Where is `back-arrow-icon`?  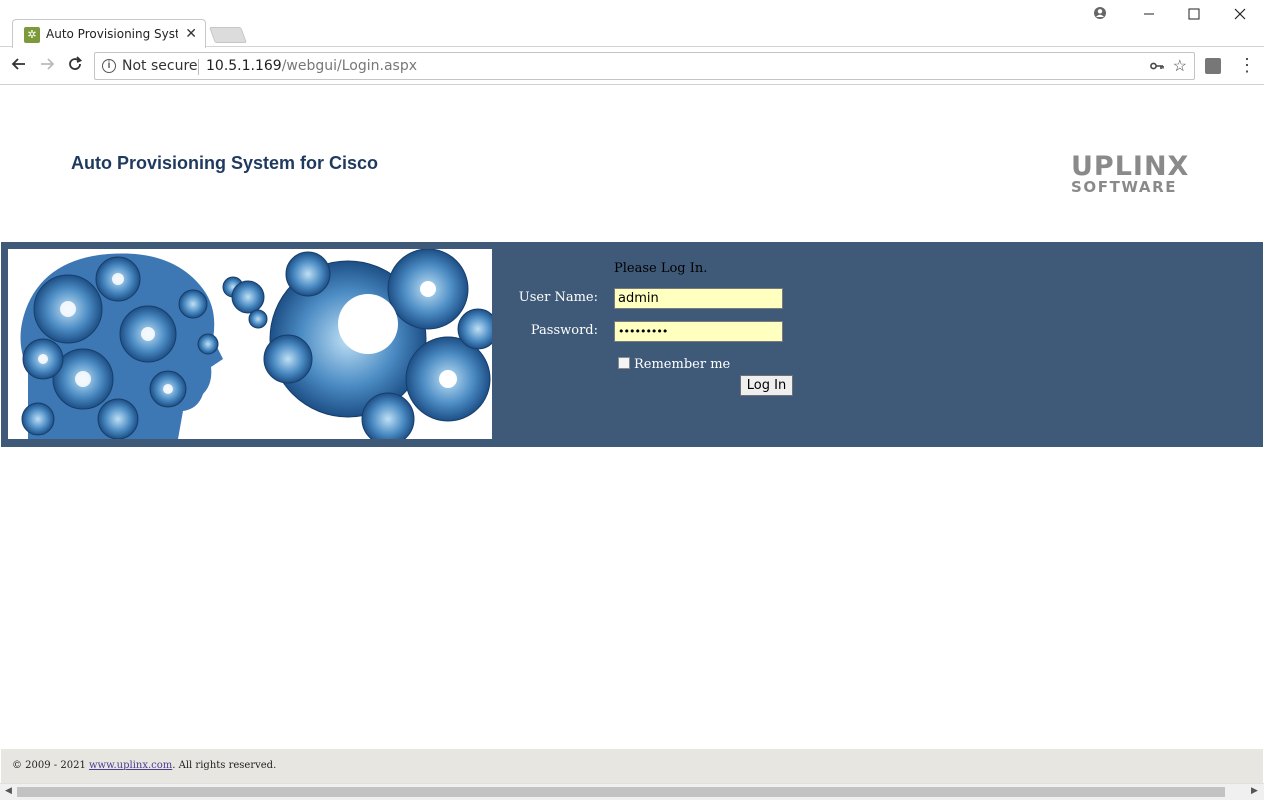 back-arrow-icon is located at coordinates (19, 66).